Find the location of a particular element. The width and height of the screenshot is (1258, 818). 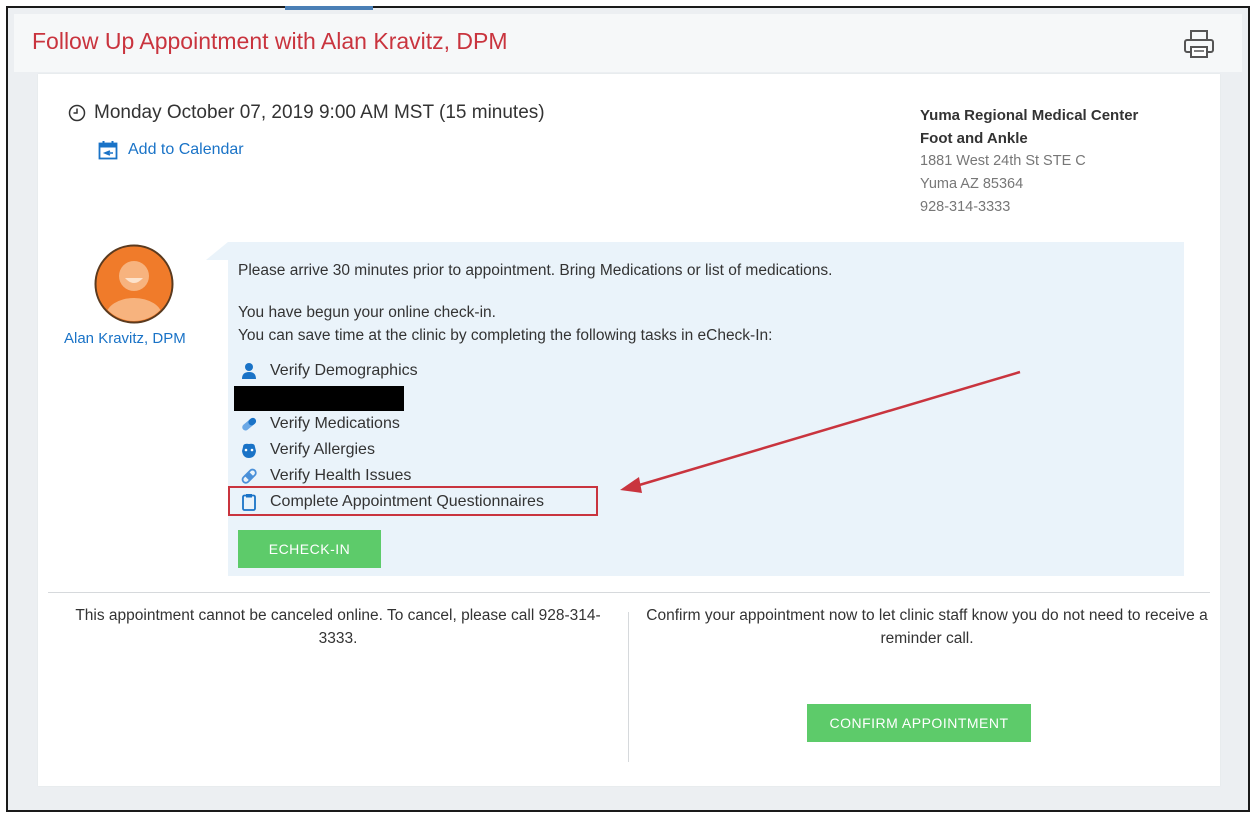

checkin-status: You have begun your online check-in. is located at coordinates (367, 312).